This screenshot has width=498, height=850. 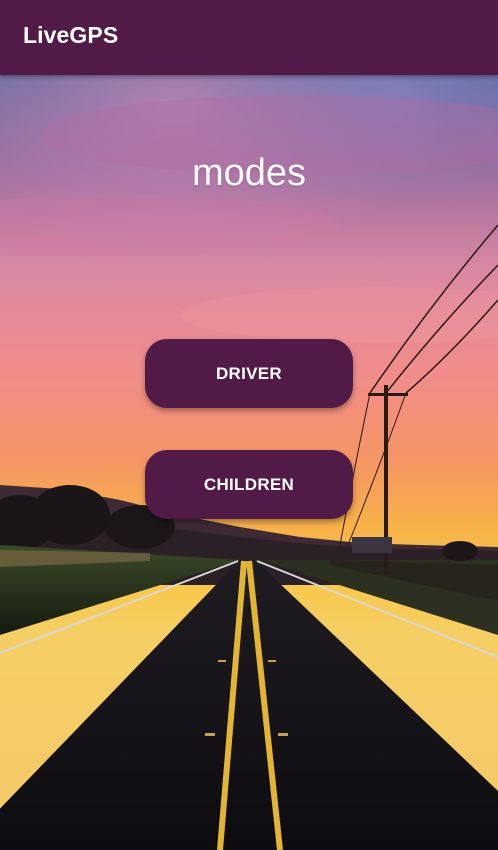 I want to click on app-title: LiveGPS, so click(x=71, y=35).